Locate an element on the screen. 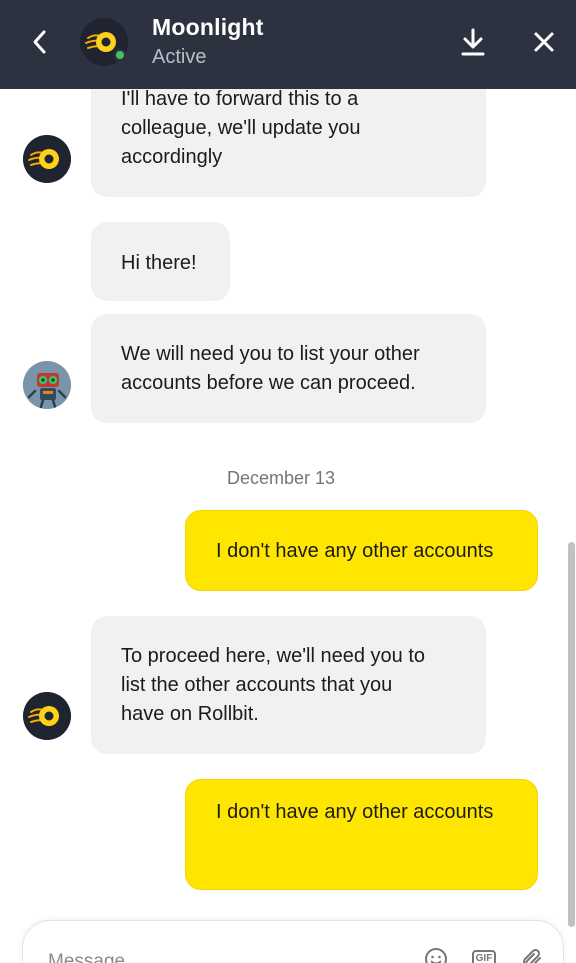 Image resolution: width=576 pixels, height=963 pixels. close-icon is located at coordinates (544, 42).